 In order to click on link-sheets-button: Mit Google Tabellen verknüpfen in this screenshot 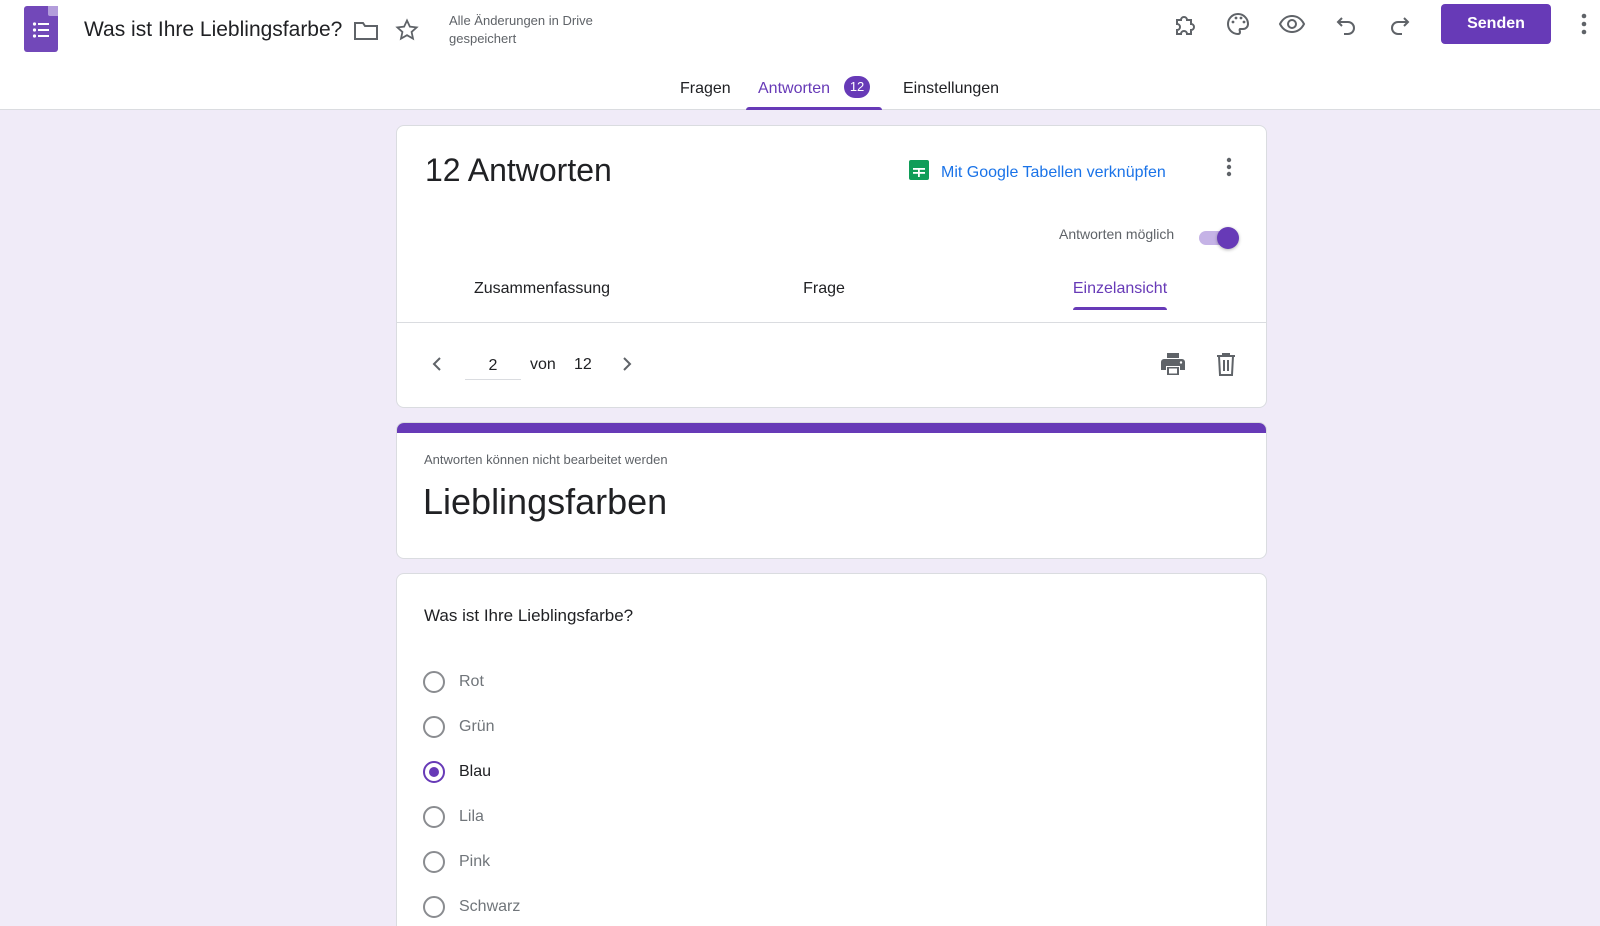, I will do `click(1037, 172)`.